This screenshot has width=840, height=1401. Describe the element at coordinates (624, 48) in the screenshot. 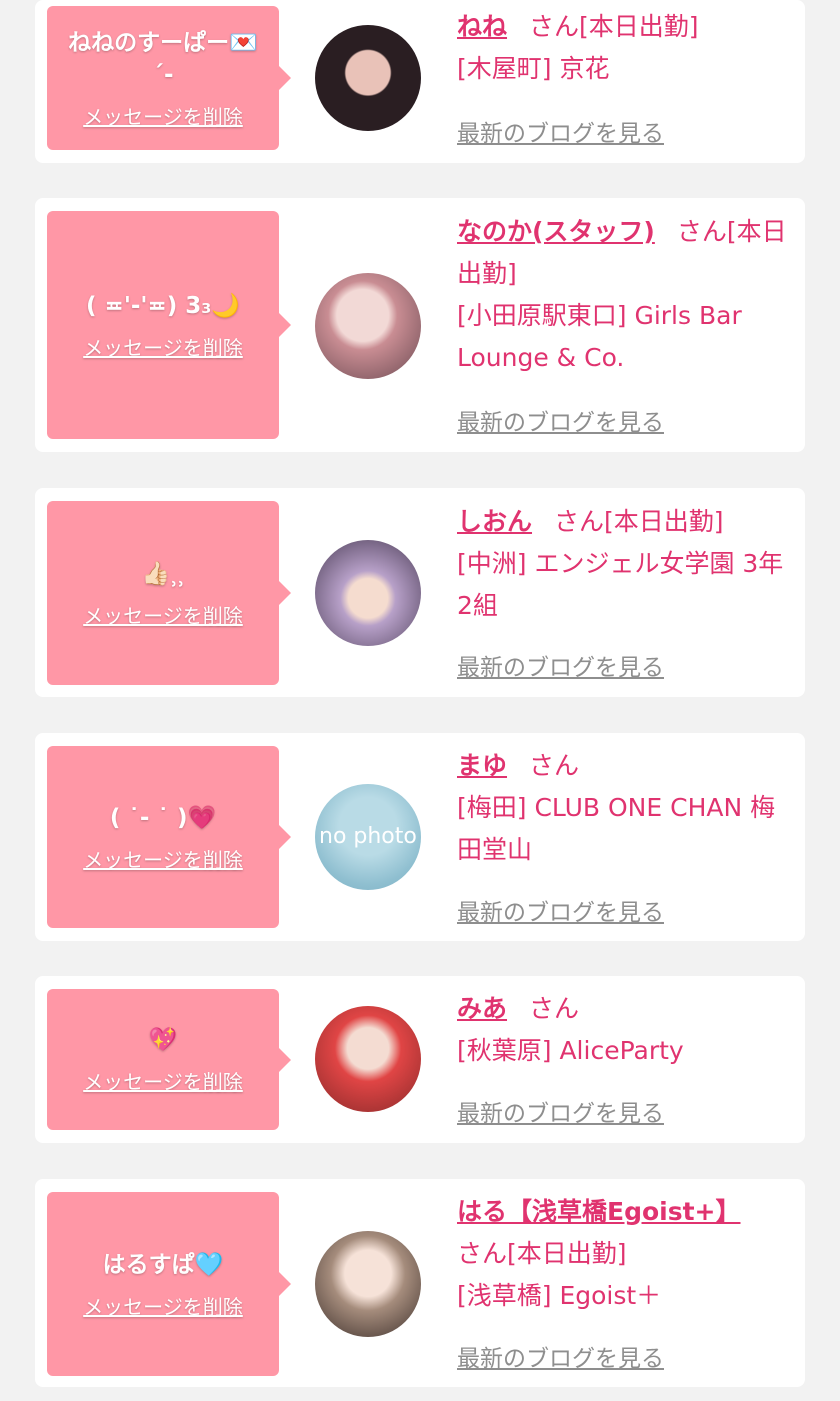

I see `cast-info: ねね さん[本日出勤] [木屋町] 京花` at that location.